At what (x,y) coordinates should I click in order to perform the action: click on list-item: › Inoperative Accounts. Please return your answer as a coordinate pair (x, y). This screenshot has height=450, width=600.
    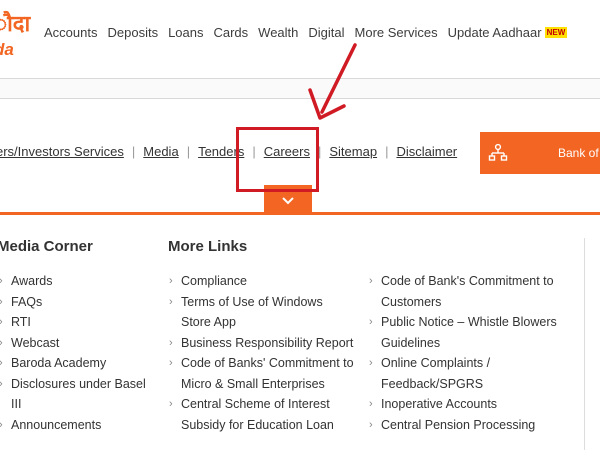
    Looking at the image, I should click on (469, 404).